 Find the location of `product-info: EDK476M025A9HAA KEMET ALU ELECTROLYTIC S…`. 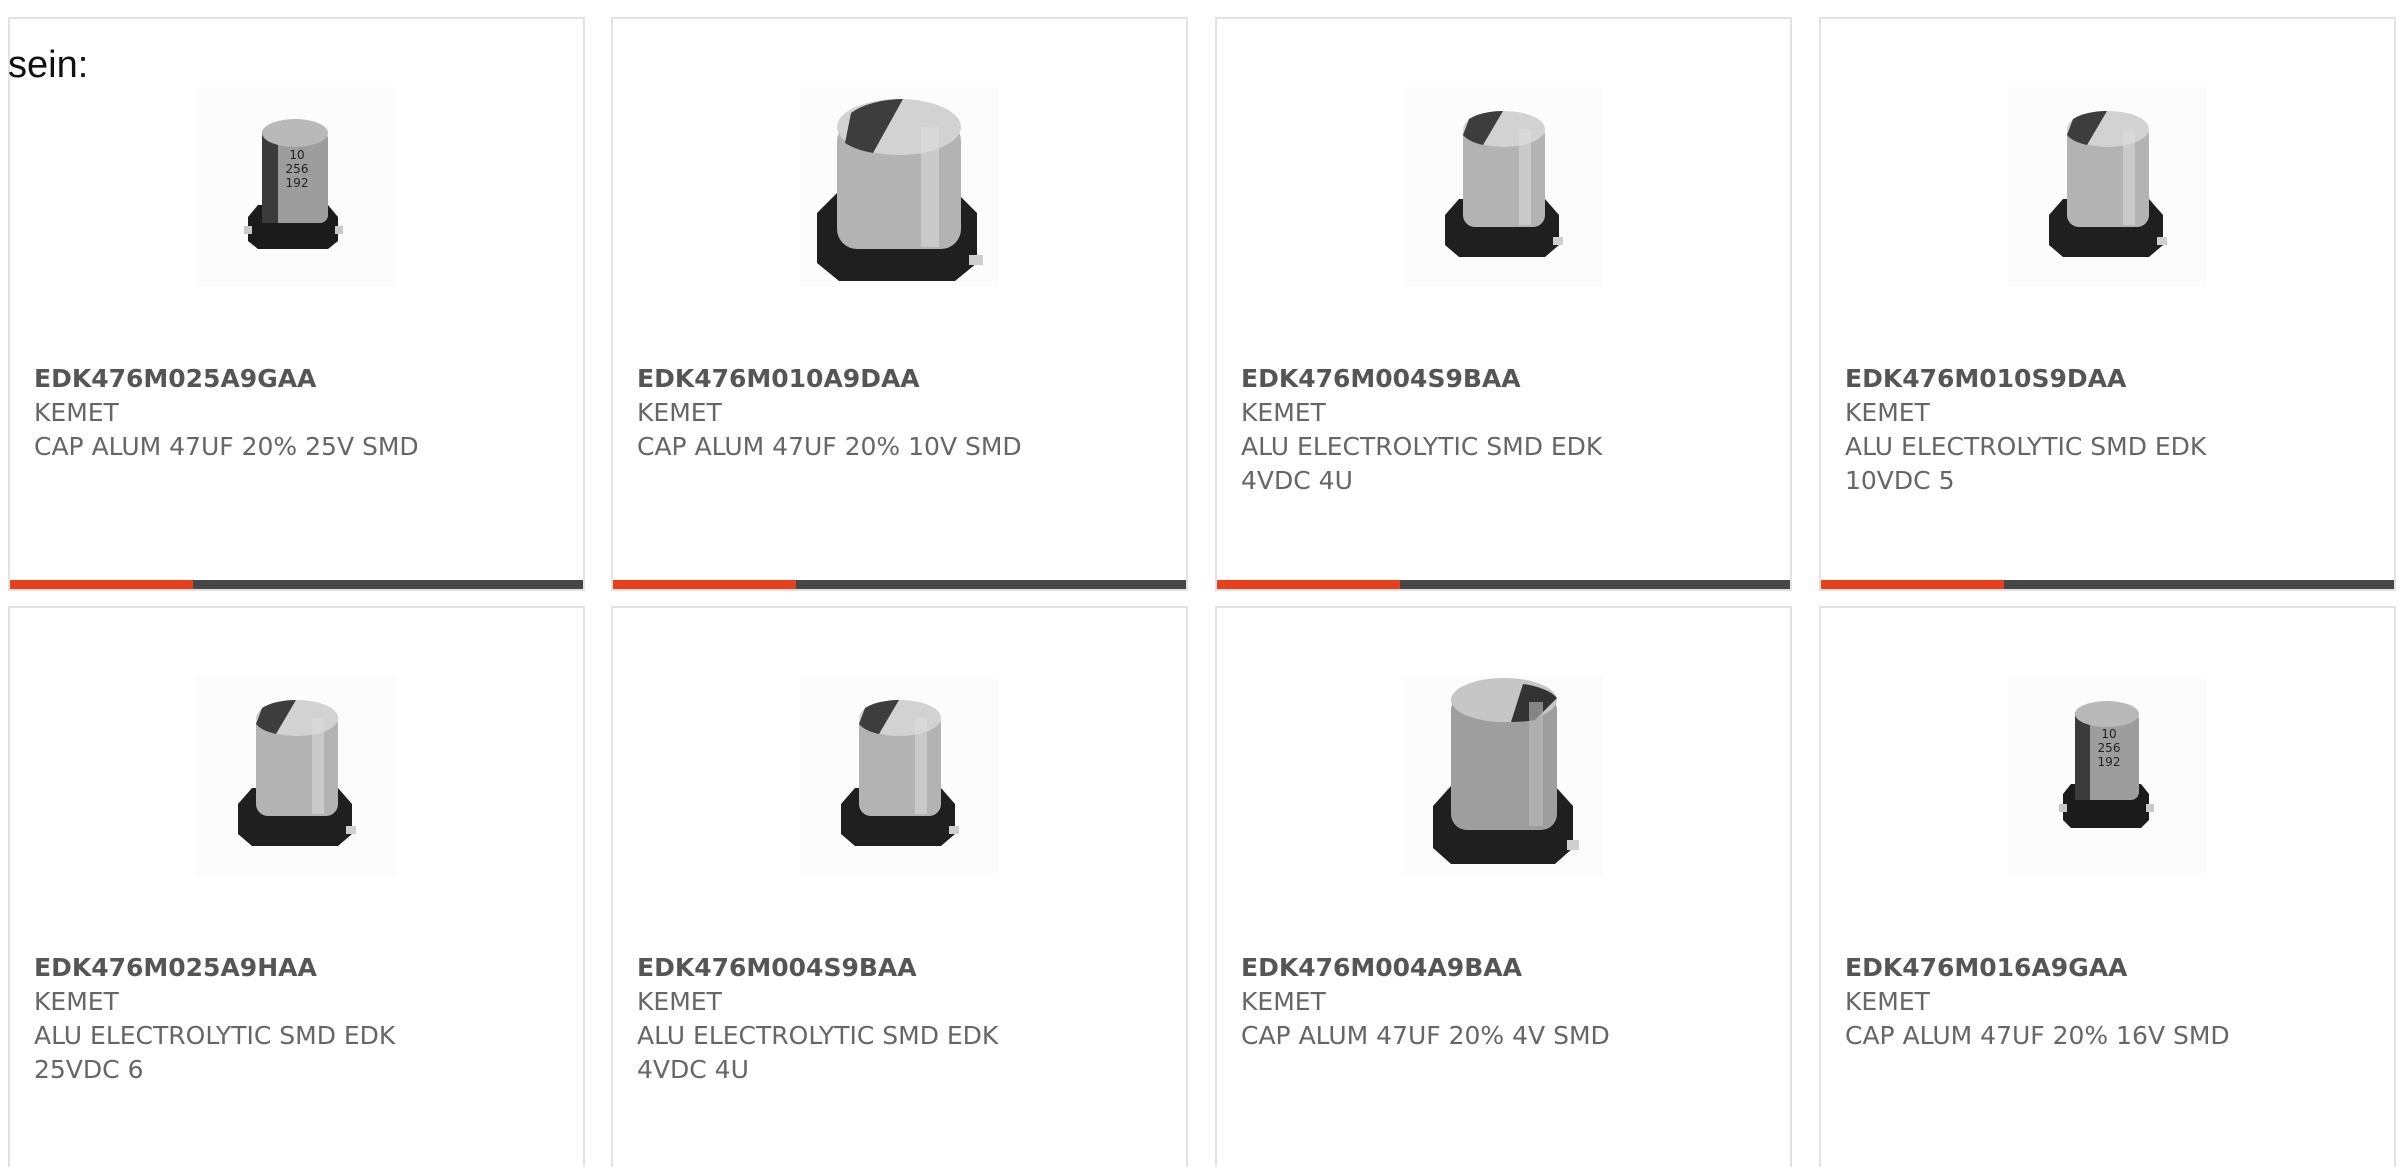

product-info: EDK476M025A9HAA KEMET ALU ELECTROLYTIC S… is located at coordinates (294, 1019).